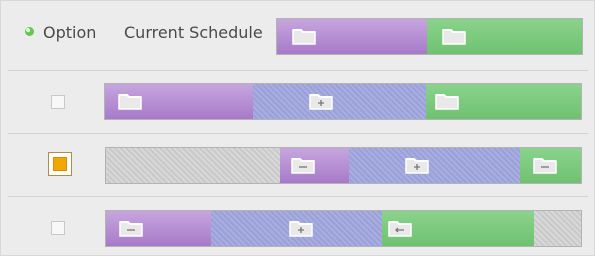  What do you see at coordinates (70, 32) in the screenshot?
I see `option-header: Option` at bounding box center [70, 32].